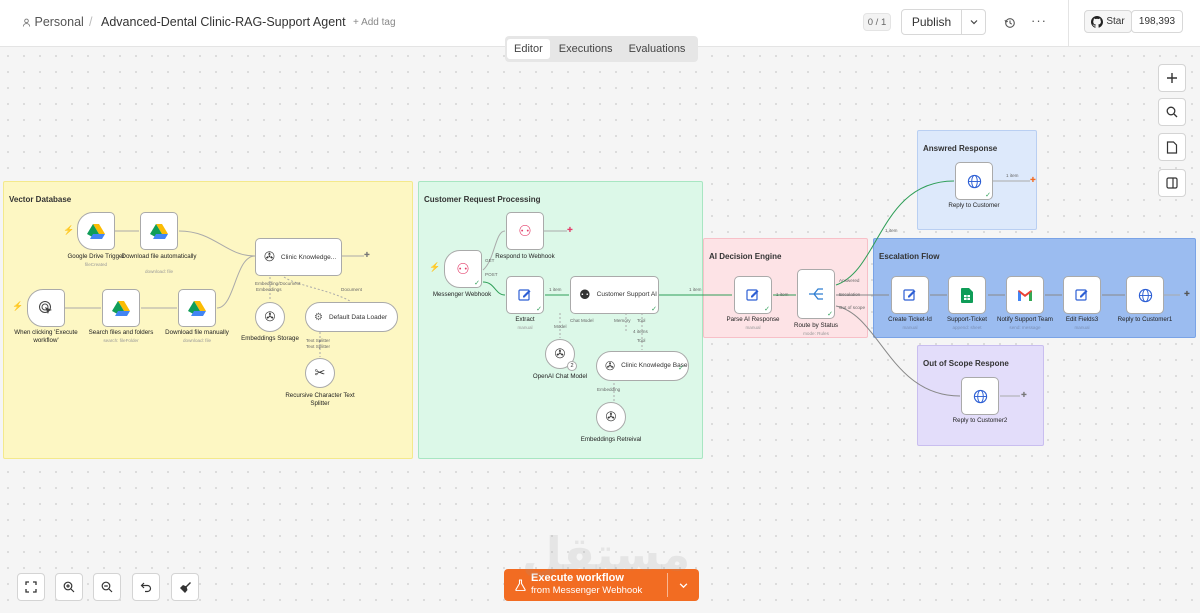 The height and width of the screenshot is (613, 1200). I want to click on node-manual-trigger, so click(46, 308).